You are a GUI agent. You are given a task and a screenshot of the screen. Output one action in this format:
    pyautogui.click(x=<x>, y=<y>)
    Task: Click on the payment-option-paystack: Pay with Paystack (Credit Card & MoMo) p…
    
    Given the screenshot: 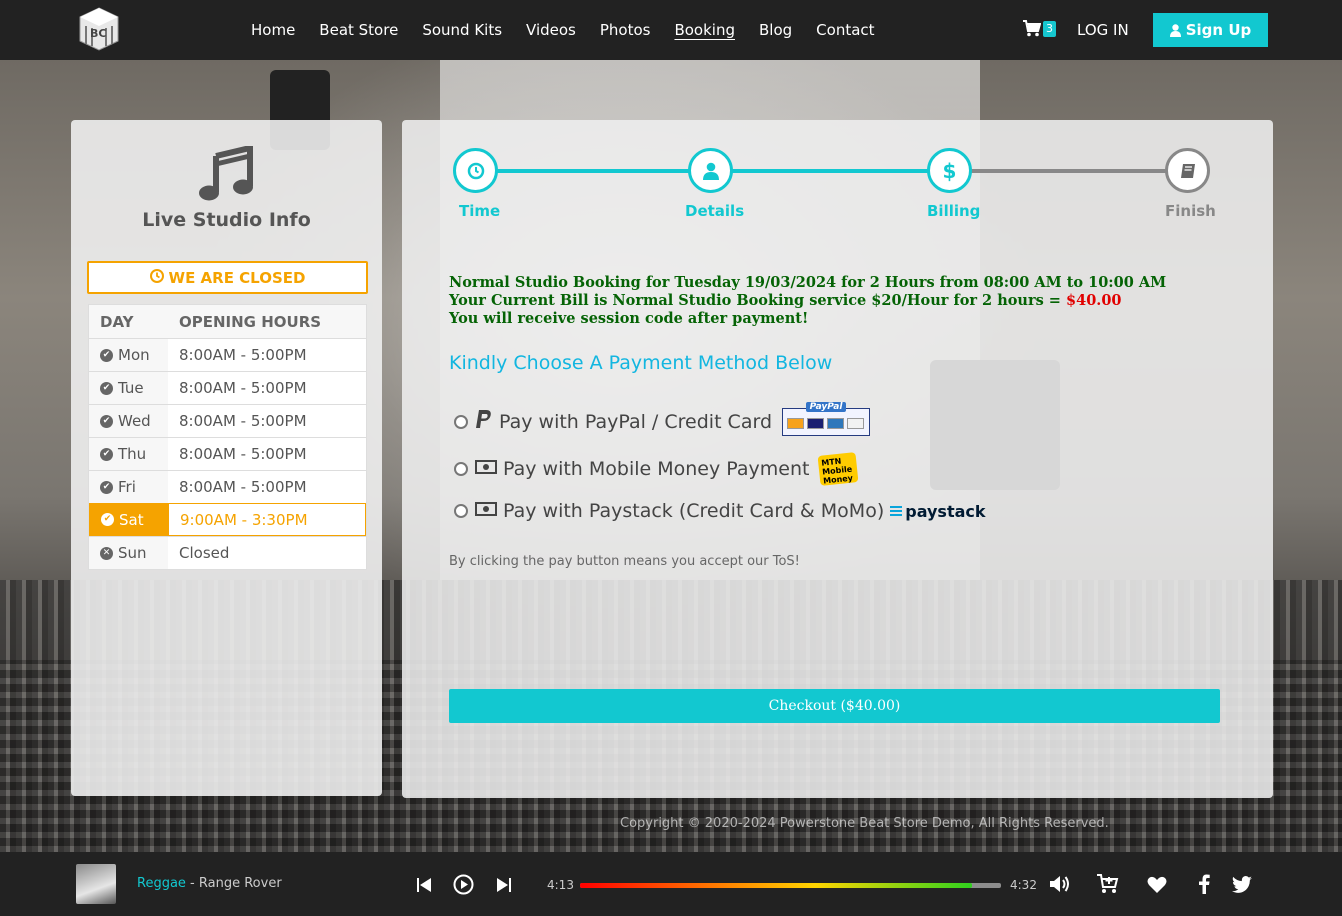 What is the action you would take?
    pyautogui.click(x=720, y=511)
    